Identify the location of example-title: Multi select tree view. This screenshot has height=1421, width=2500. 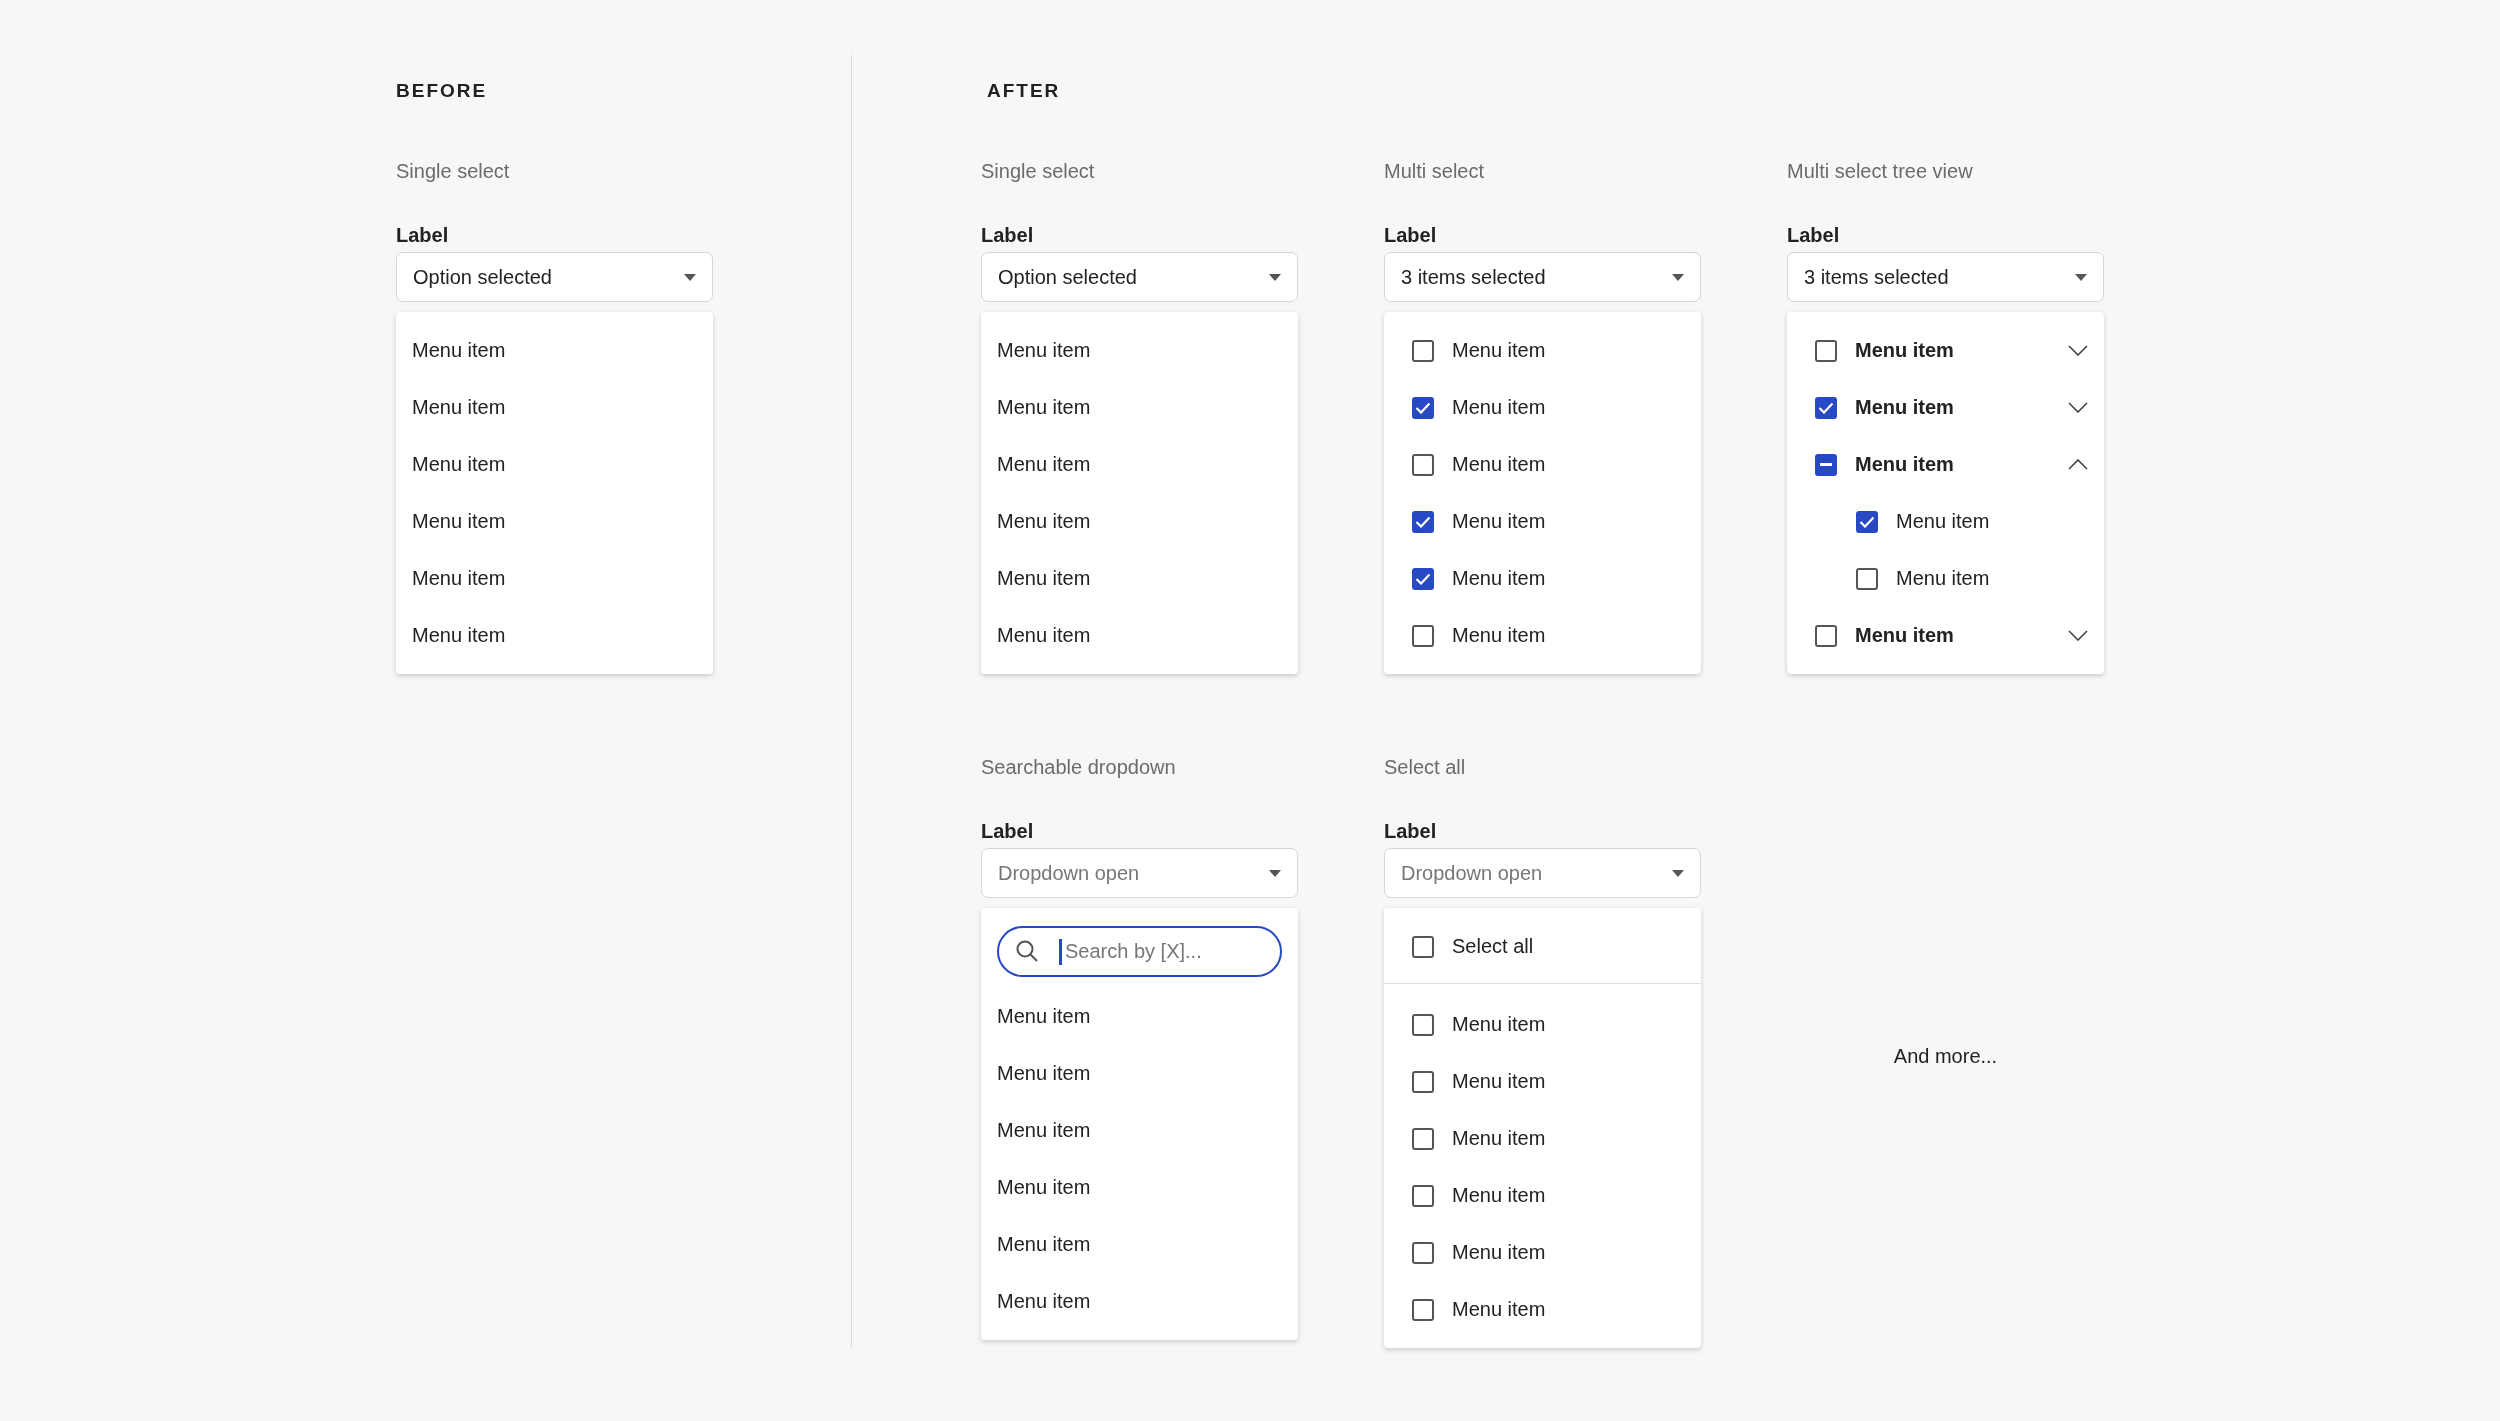
(1880, 172).